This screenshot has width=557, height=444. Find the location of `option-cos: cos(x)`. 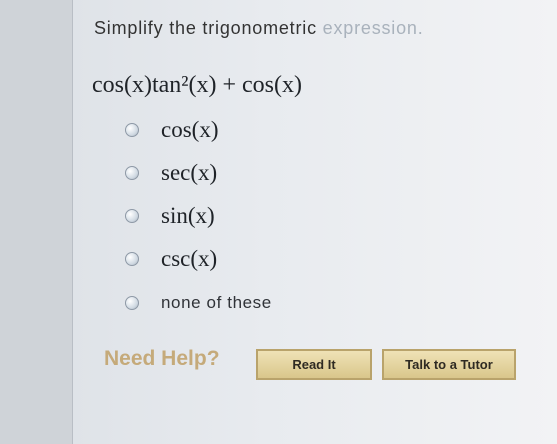

option-cos: cos(x) is located at coordinates (171, 130).